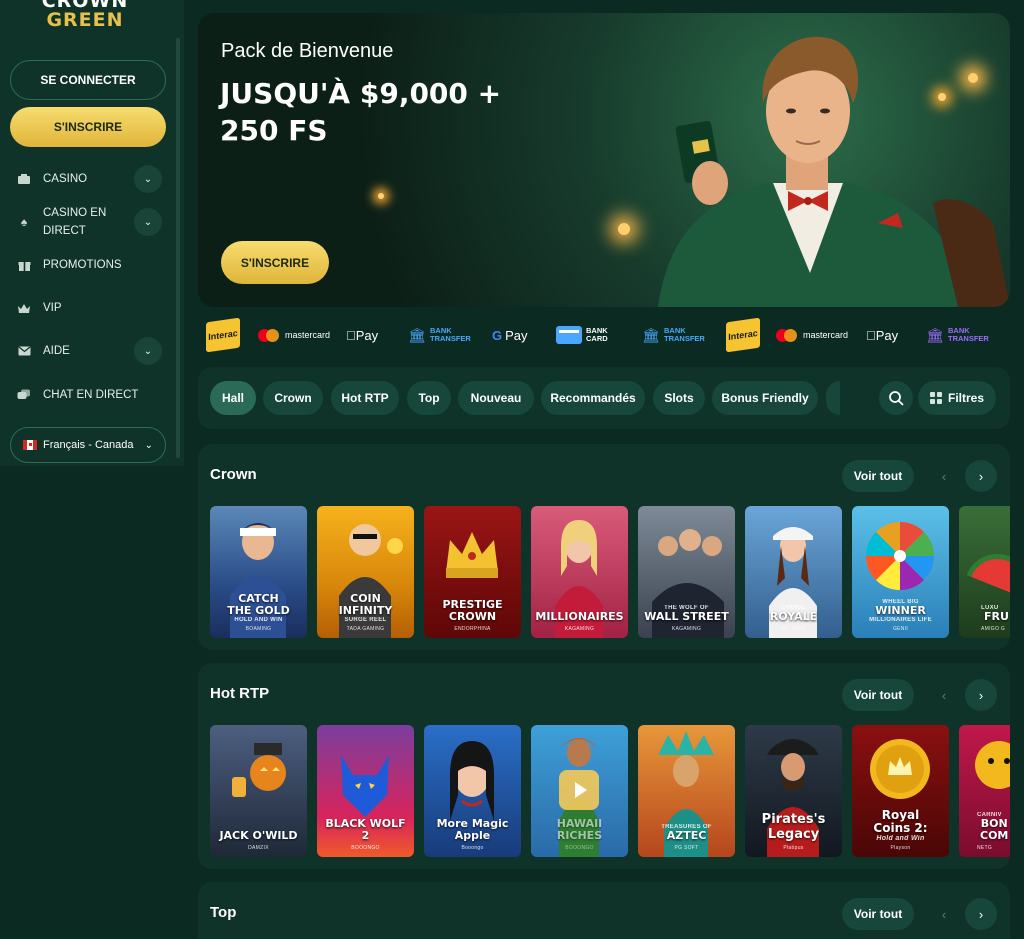 The image size is (1024, 939). I want to click on game-card: Royal Coins 2: Hold and Win Playson, so click(900, 791).